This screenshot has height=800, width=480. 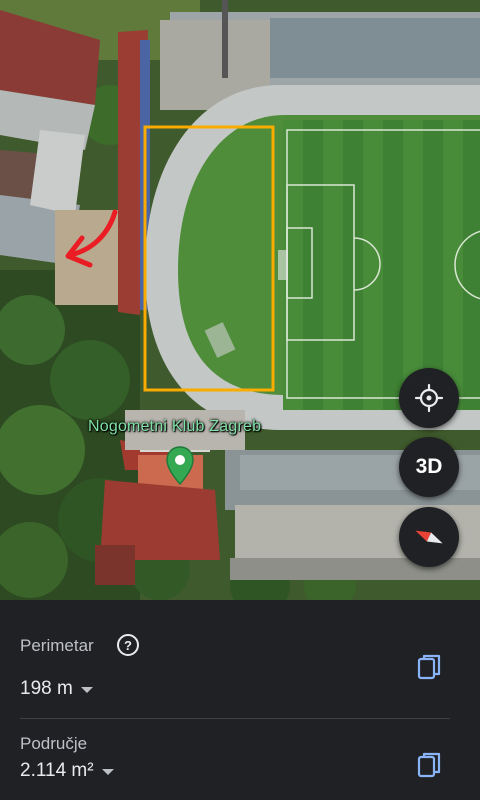 I want to click on my-location-button, so click(x=429, y=398).